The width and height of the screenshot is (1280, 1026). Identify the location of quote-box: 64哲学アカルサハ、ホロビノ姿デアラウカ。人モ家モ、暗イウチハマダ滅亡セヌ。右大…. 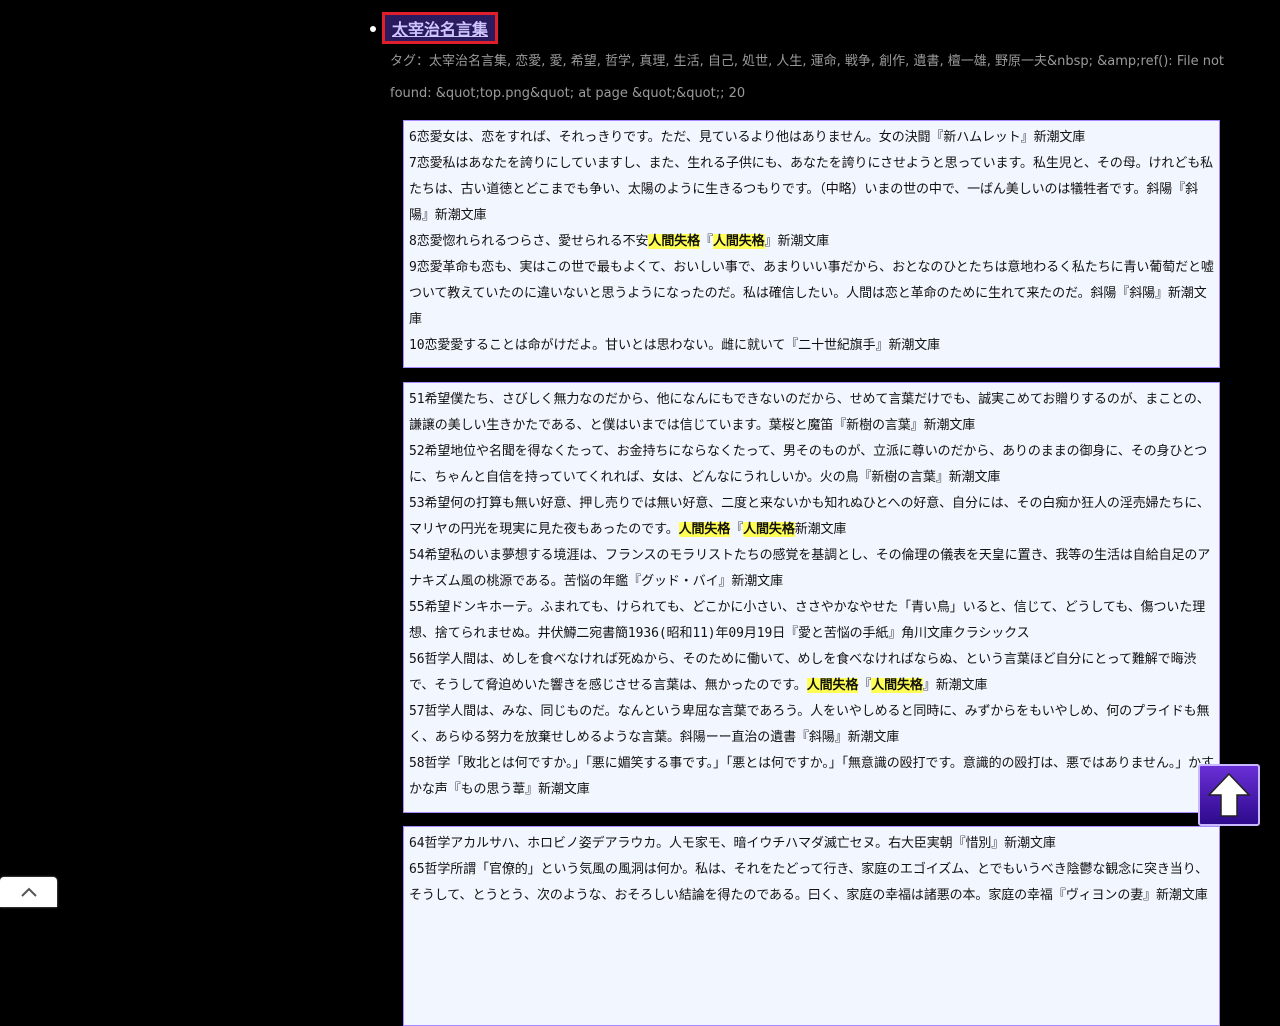
(811, 926).